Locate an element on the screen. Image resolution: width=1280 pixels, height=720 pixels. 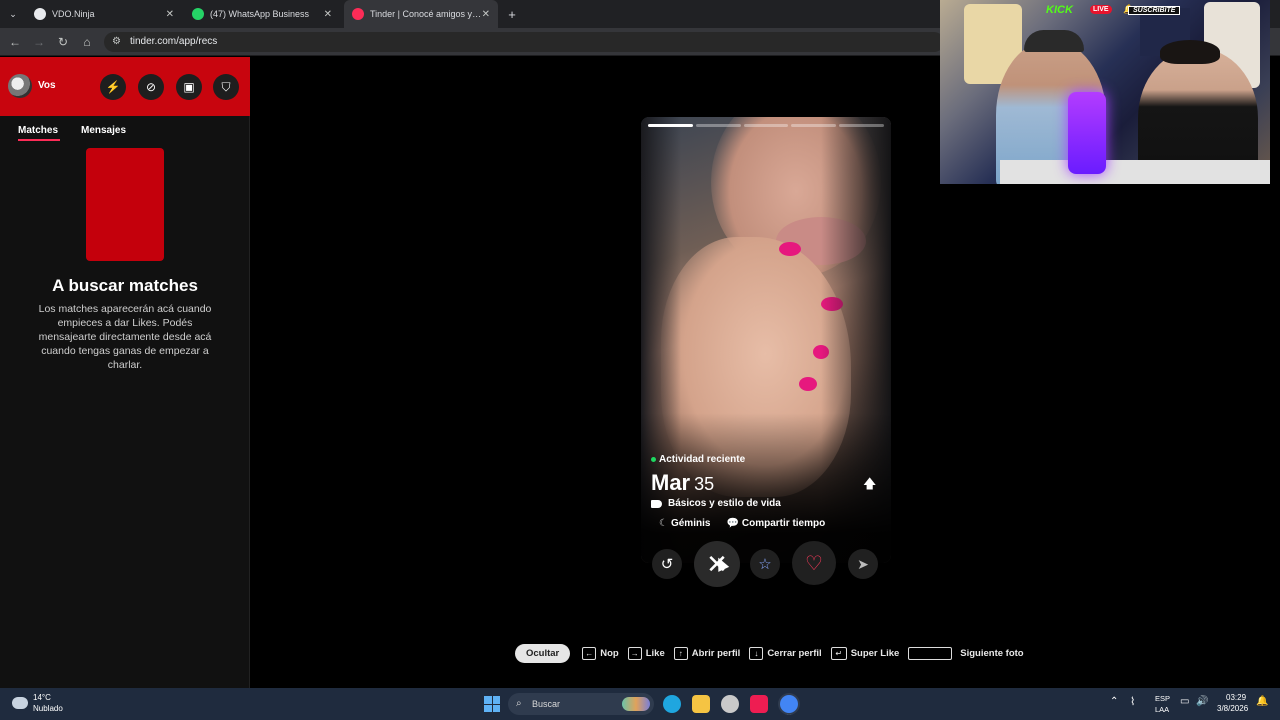
activity-status: Actividad reciente is located at coordinates (698, 459).